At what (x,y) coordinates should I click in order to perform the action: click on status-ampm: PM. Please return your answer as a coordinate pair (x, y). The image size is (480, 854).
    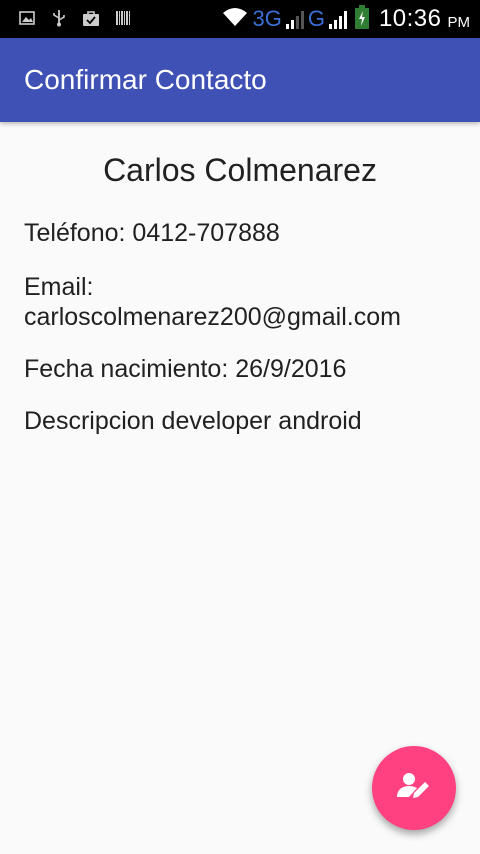
    Looking at the image, I should click on (459, 22).